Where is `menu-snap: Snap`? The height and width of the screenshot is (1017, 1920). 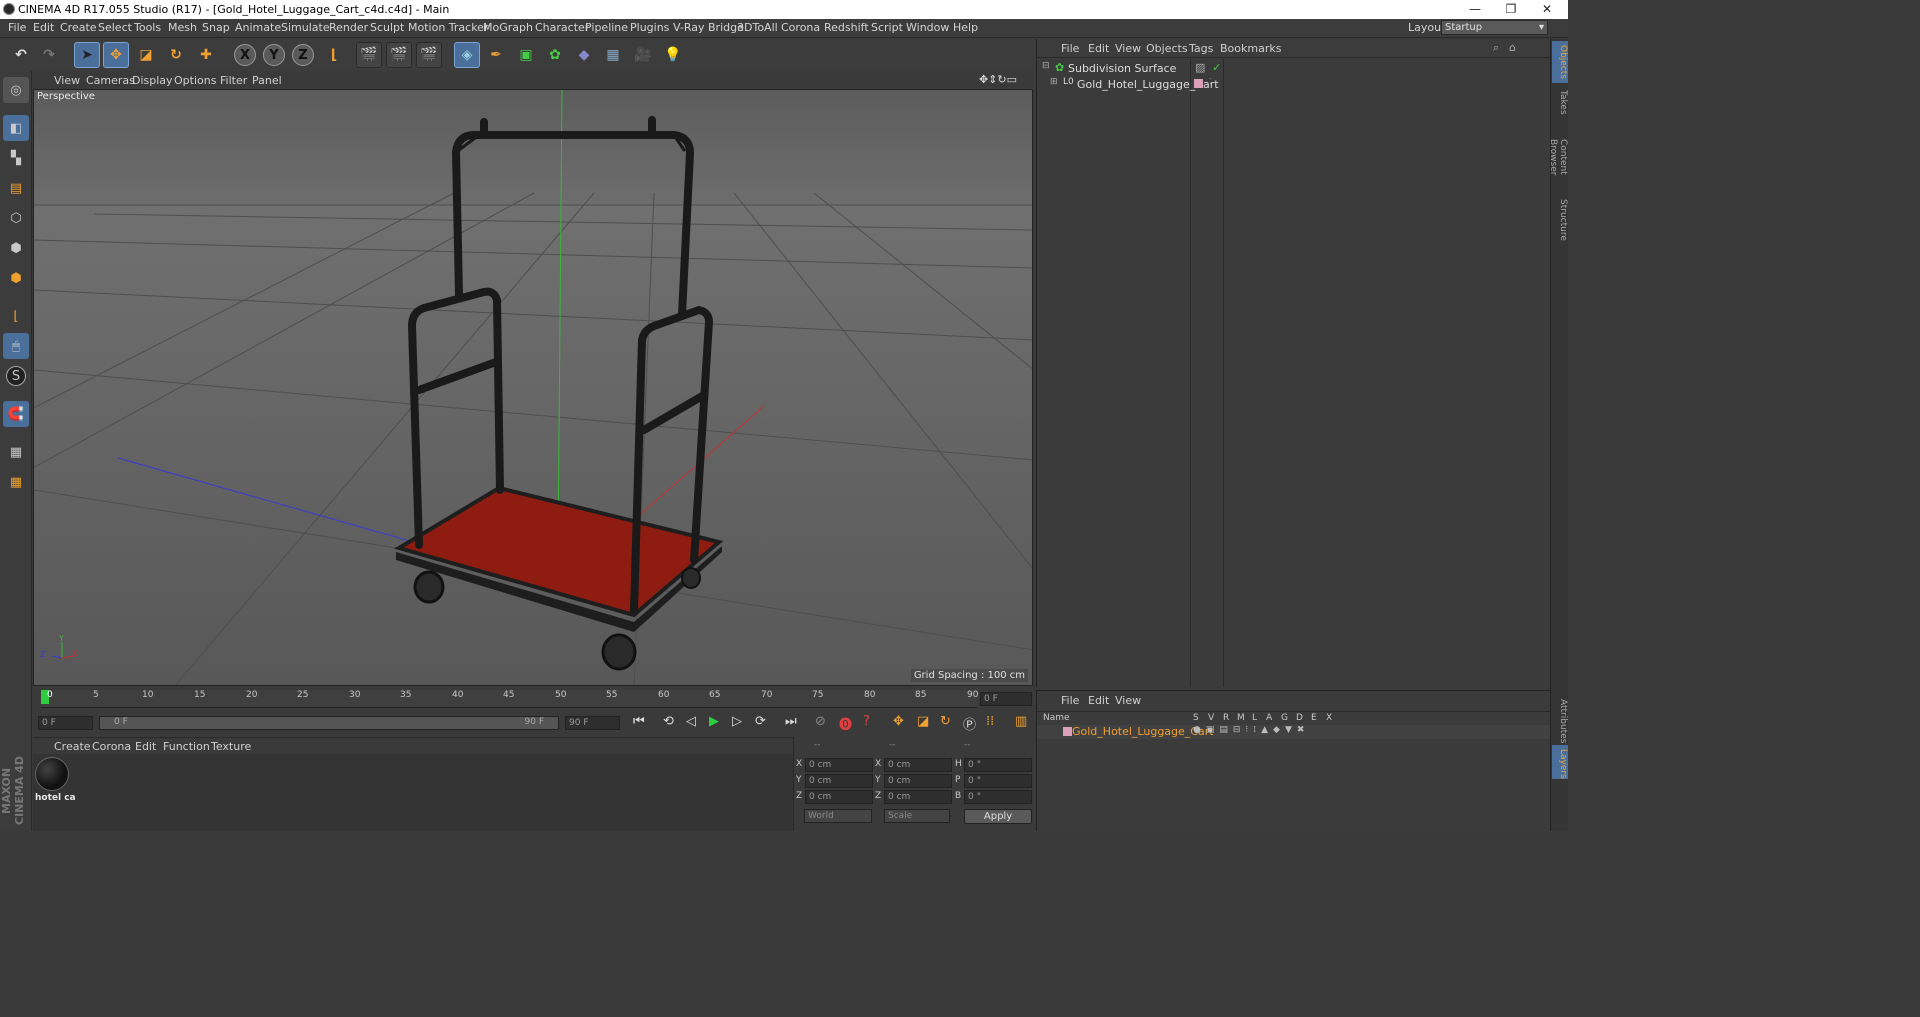 menu-snap: Snap is located at coordinates (216, 27).